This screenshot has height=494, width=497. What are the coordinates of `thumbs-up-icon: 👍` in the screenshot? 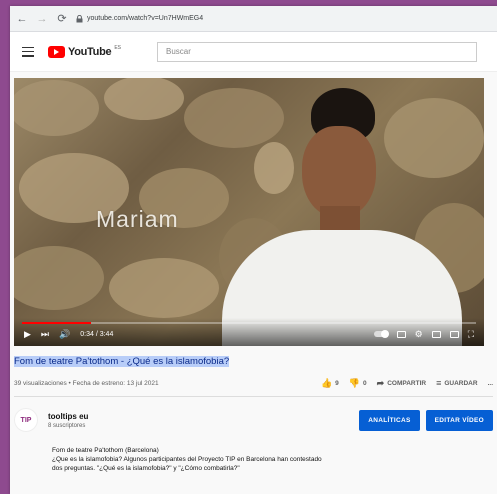 It's located at (326, 382).